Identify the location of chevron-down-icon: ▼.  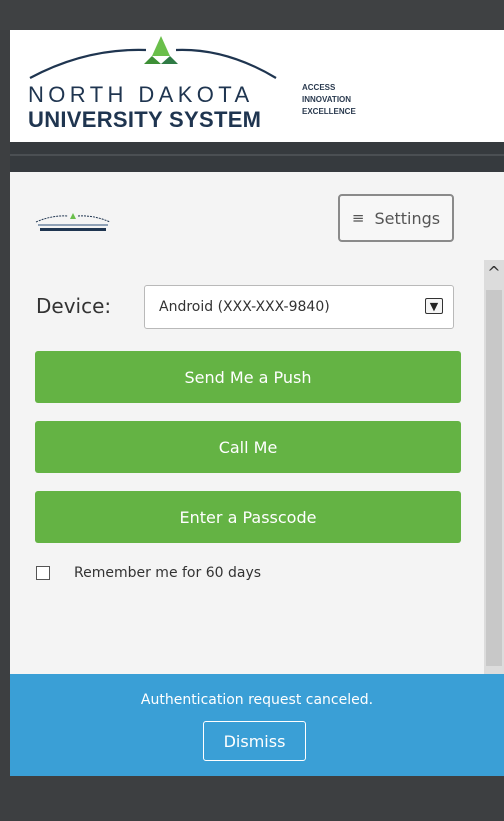
(434, 306).